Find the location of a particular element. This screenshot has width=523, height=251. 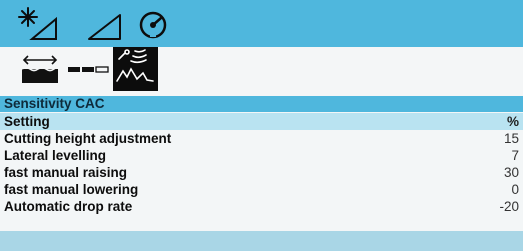

tab-level-bar is located at coordinates (88, 69).